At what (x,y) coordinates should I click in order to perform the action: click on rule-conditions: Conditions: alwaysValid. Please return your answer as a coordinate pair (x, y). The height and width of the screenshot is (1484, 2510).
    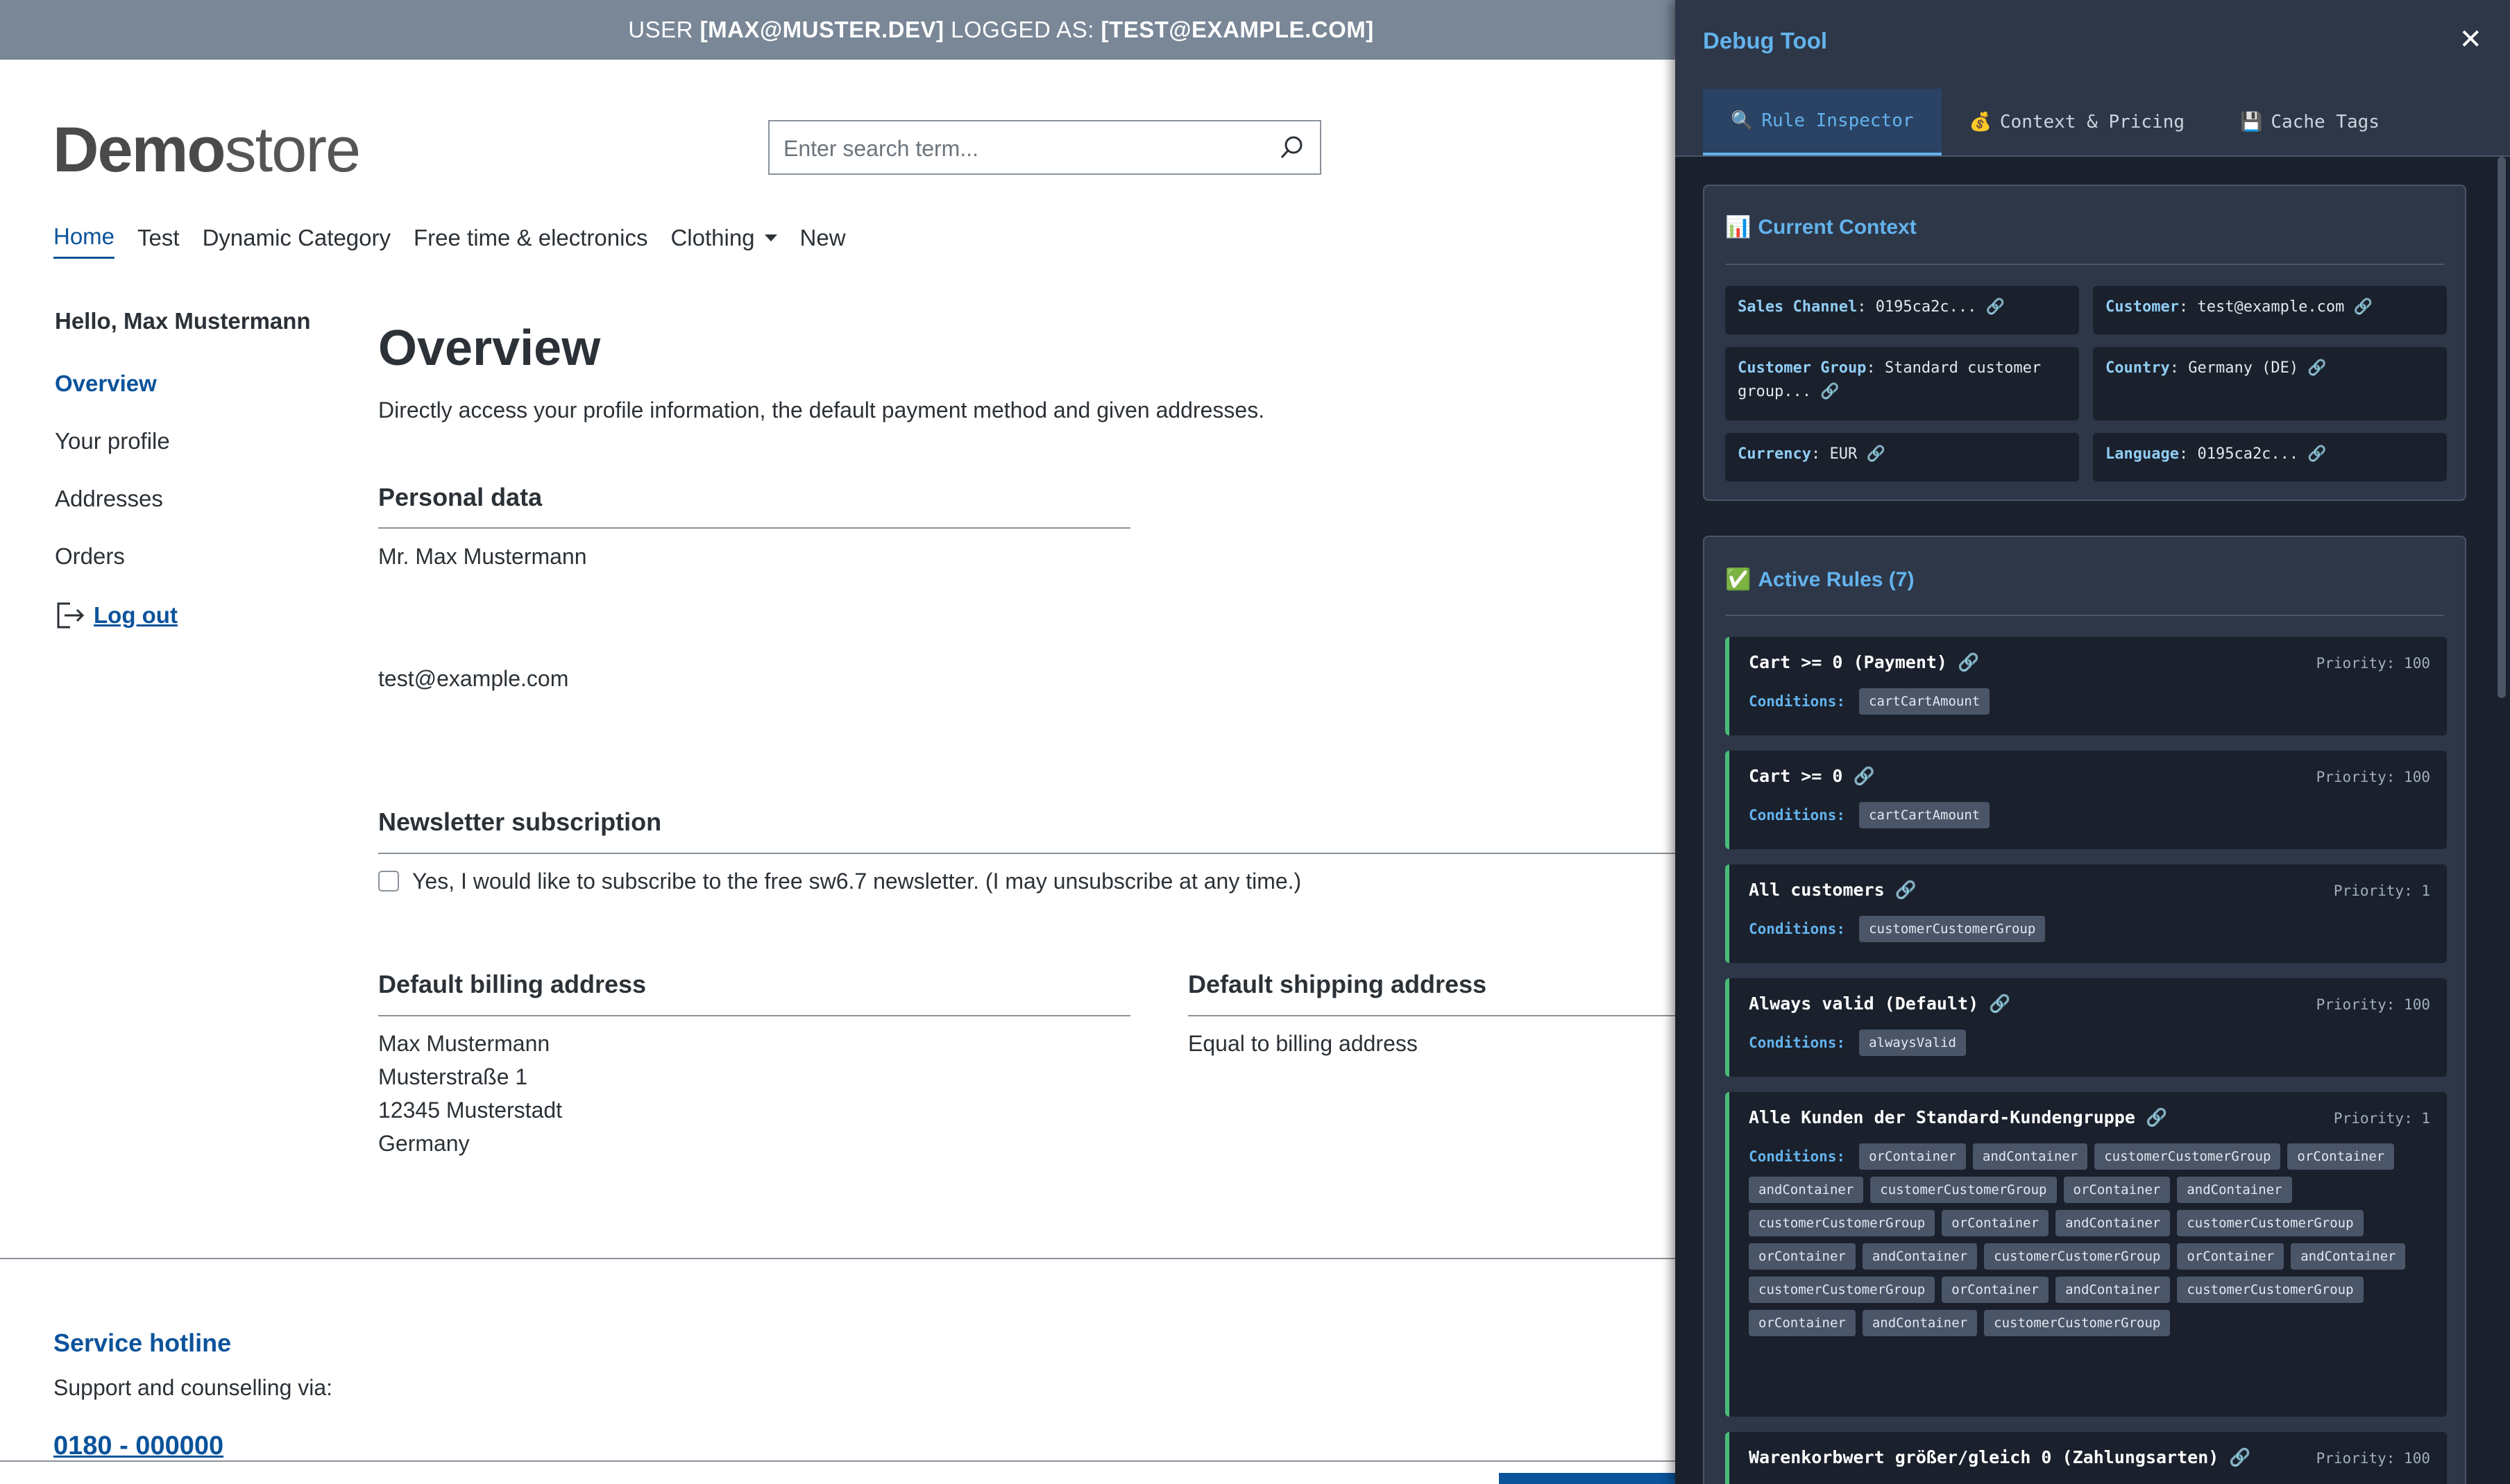
    Looking at the image, I should click on (2091, 1043).